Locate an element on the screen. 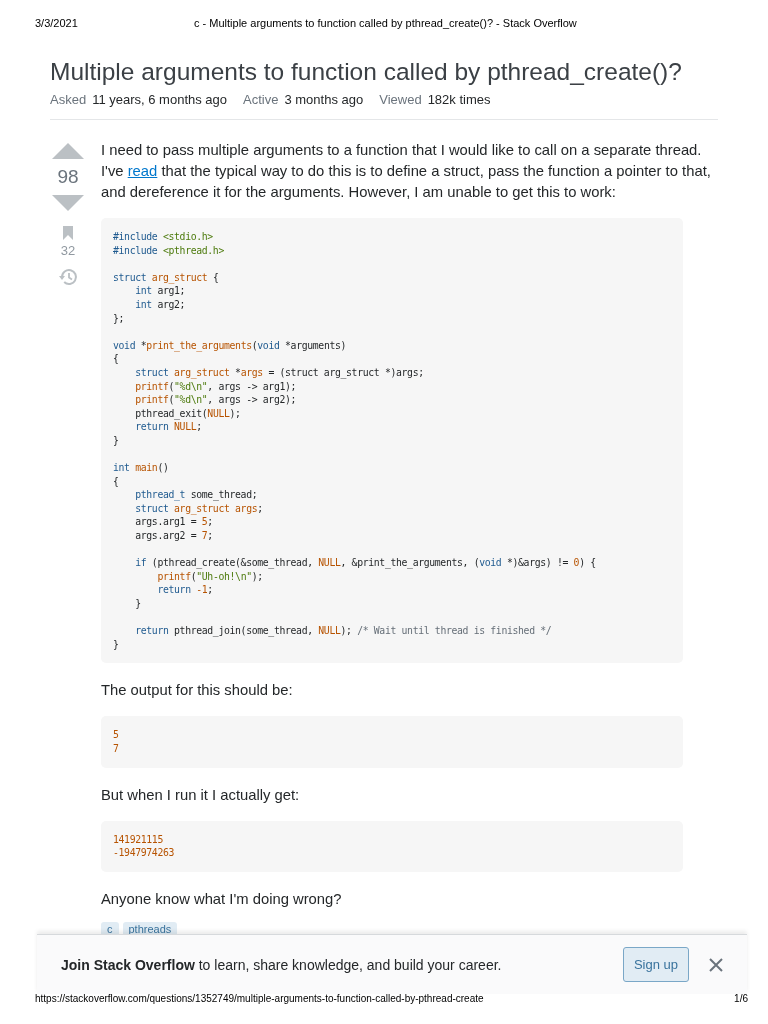 The width and height of the screenshot is (768, 1024). upvote-icon is located at coordinates (68, 151).